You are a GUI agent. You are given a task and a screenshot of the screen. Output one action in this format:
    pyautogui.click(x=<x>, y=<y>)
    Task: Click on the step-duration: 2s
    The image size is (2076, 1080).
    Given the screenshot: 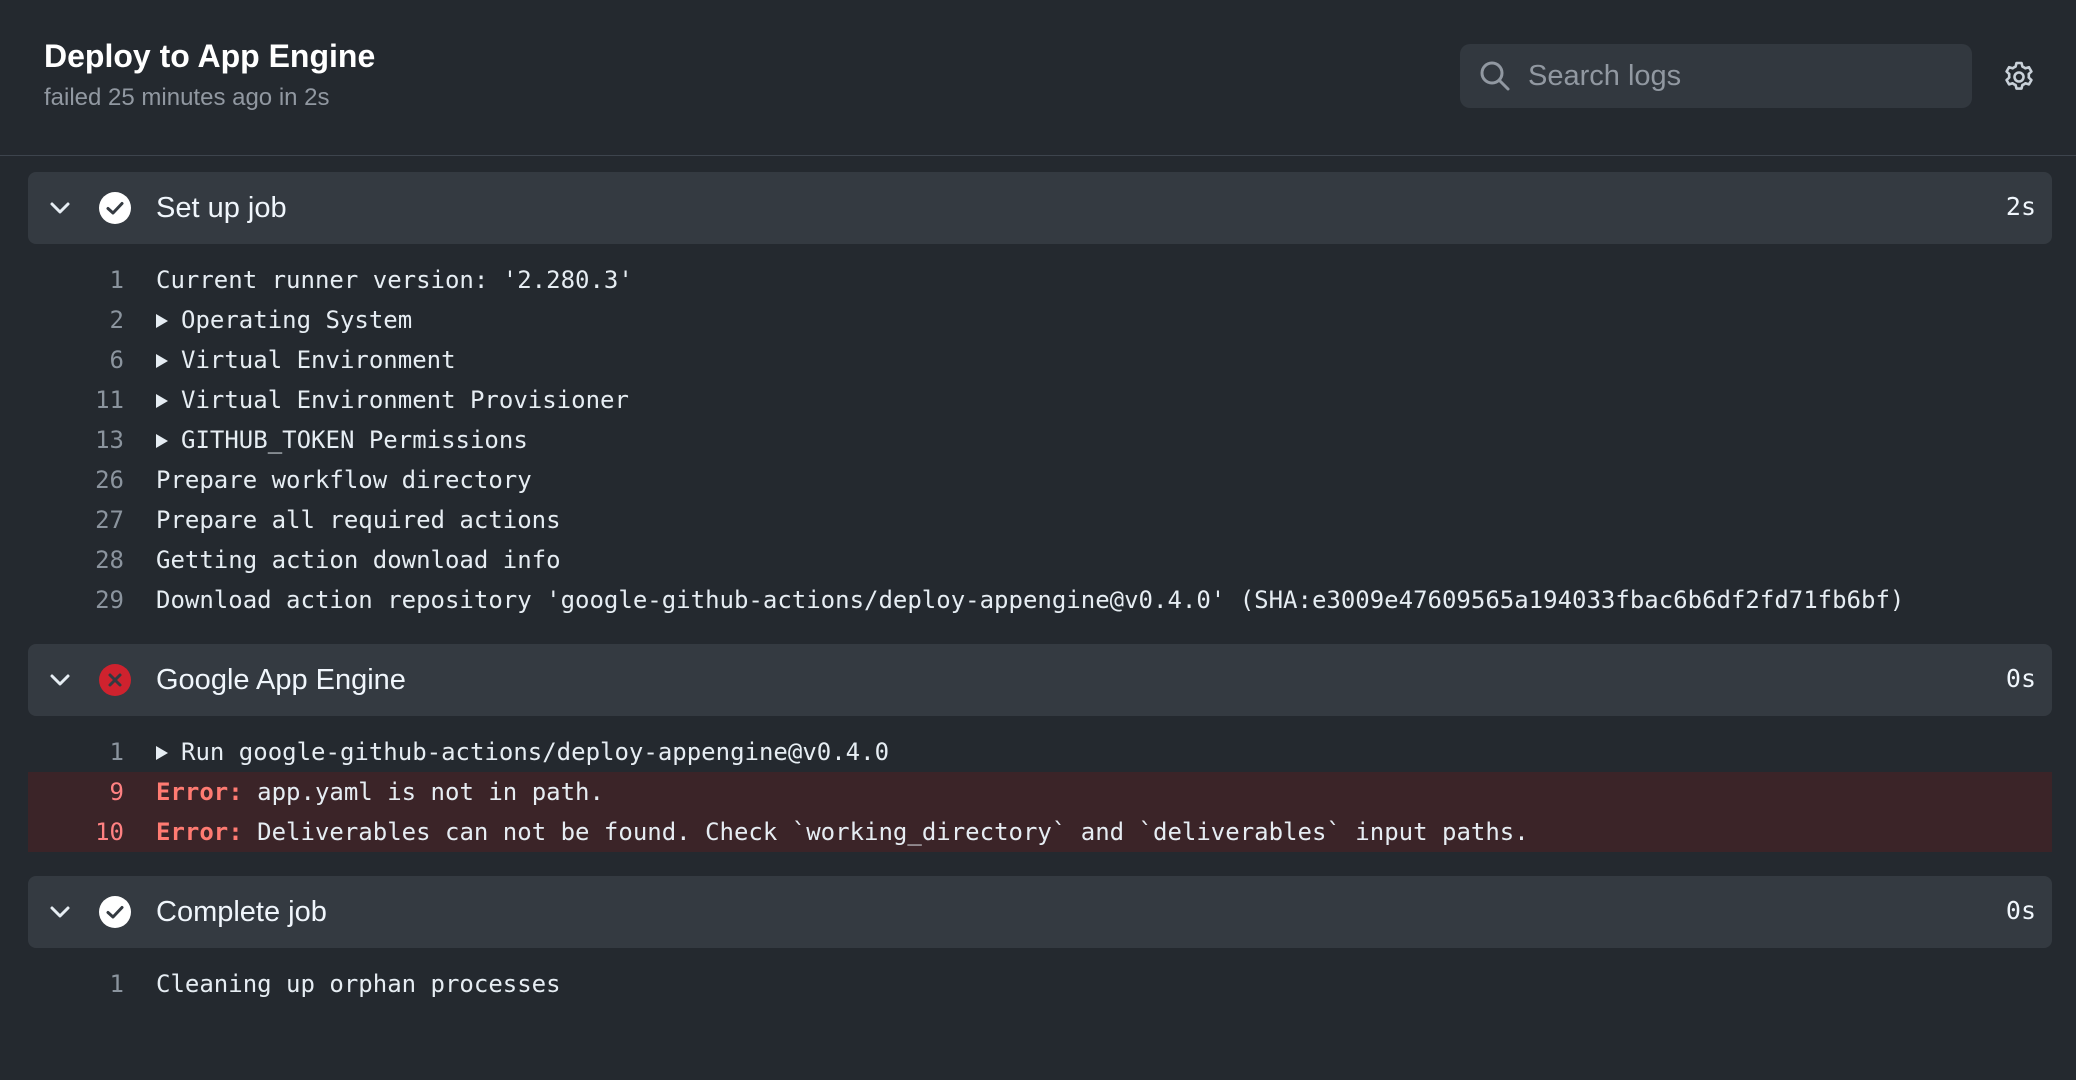 What is the action you would take?
    pyautogui.click(x=2020, y=206)
    